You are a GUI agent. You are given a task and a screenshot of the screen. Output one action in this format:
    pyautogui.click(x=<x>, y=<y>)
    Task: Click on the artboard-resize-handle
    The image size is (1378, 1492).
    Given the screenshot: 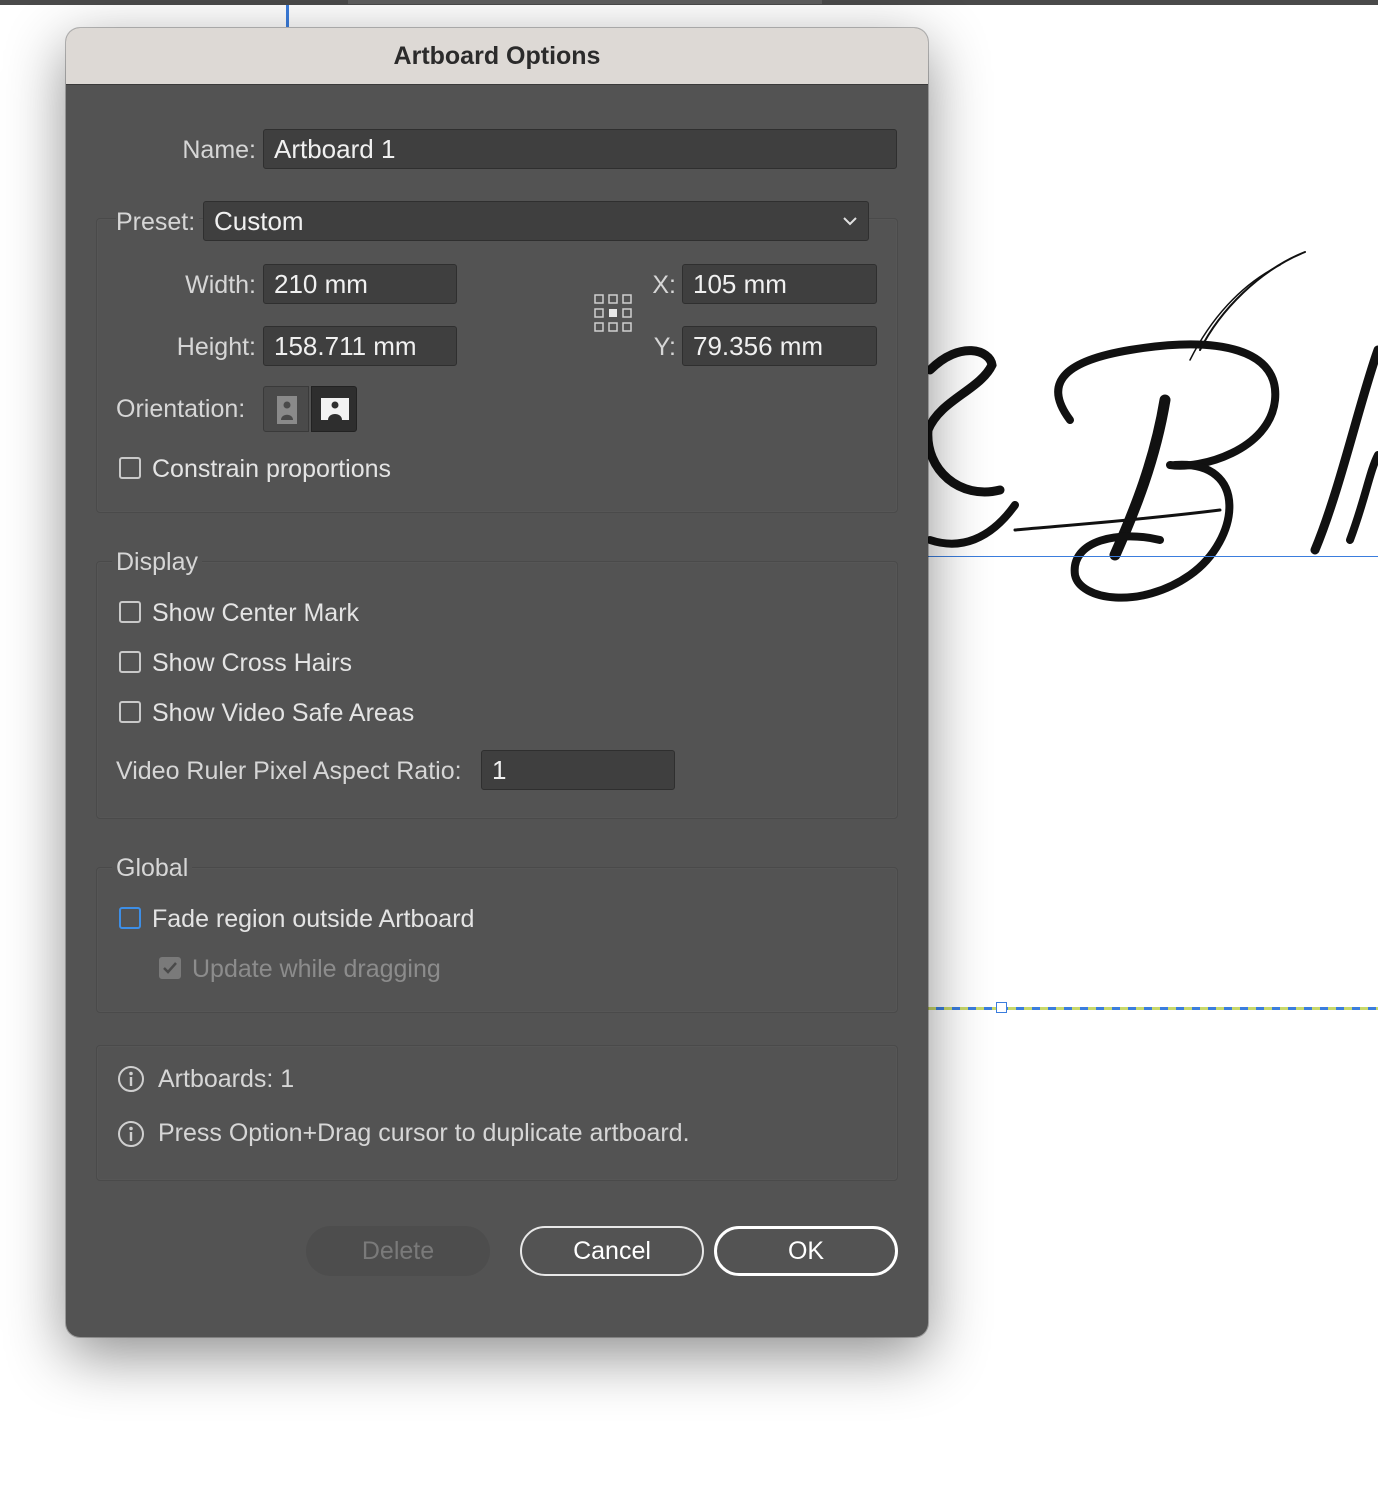 What is the action you would take?
    pyautogui.click(x=1001, y=1007)
    